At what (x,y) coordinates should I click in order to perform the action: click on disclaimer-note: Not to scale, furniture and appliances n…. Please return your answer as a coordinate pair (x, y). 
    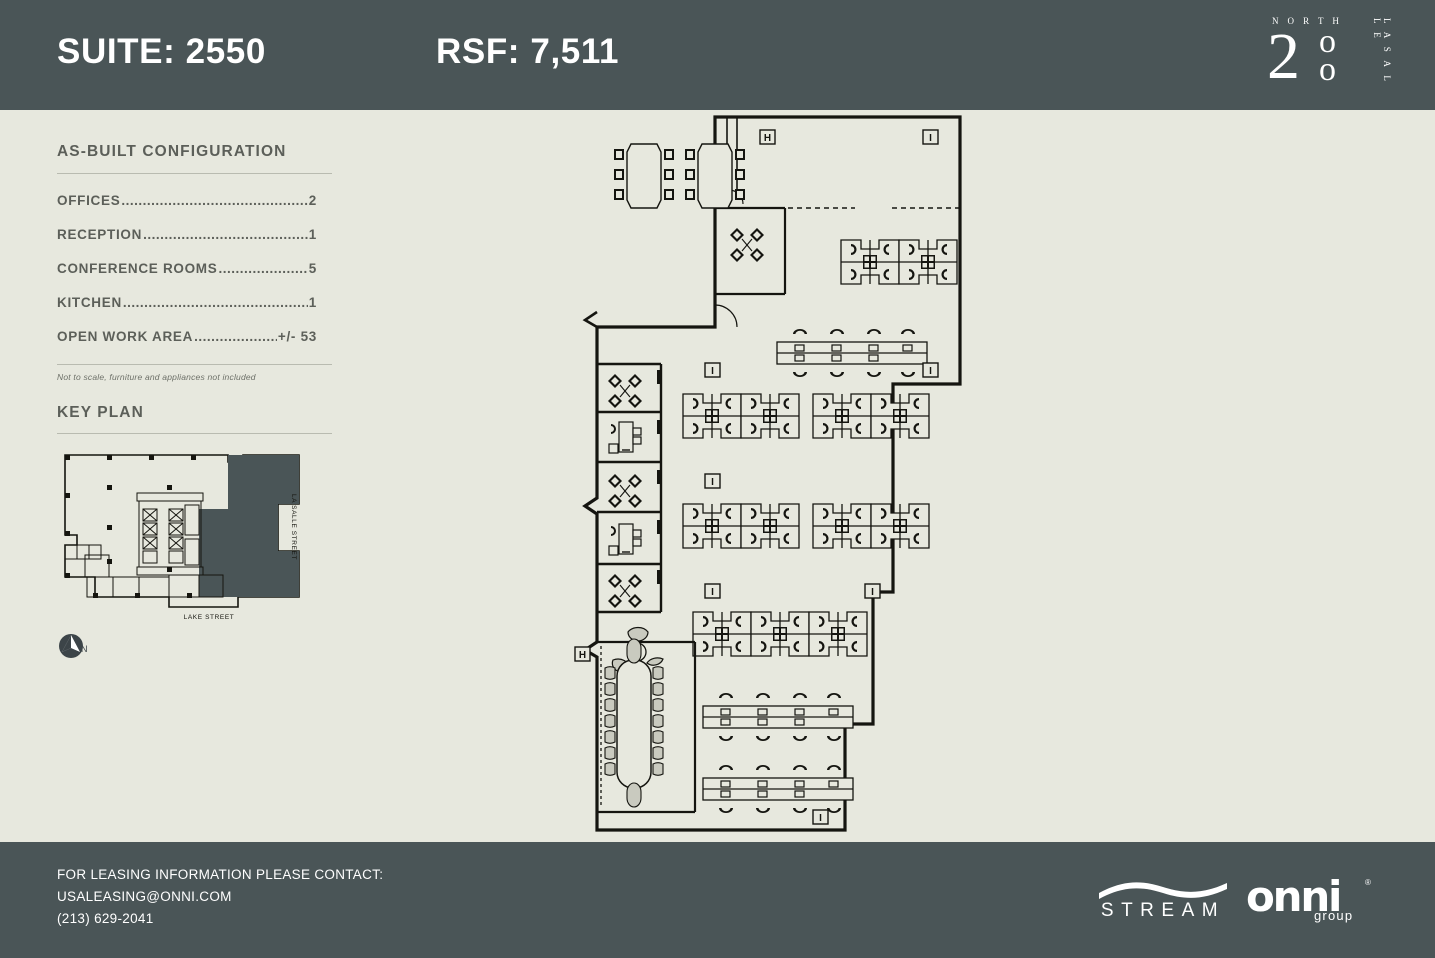
    Looking at the image, I should click on (156, 377).